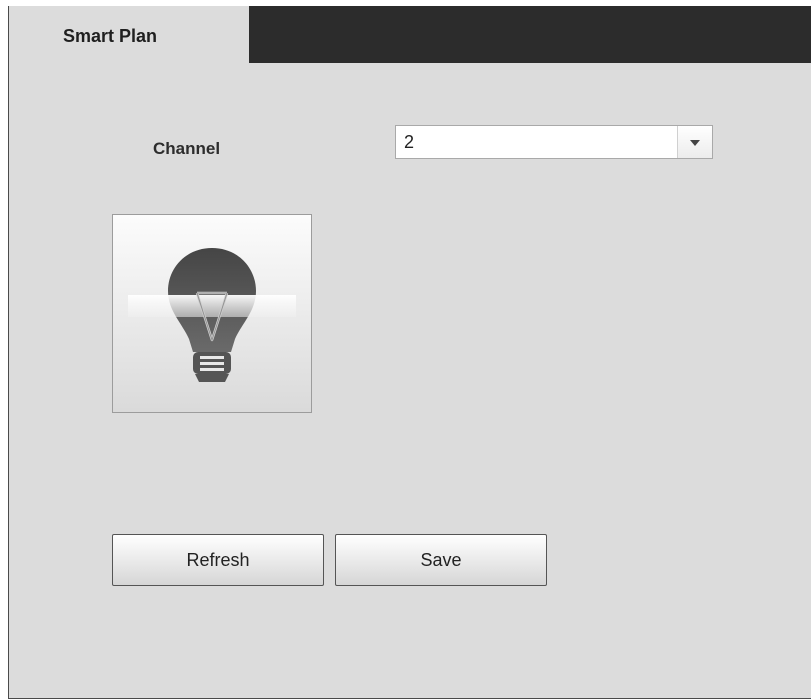  I want to click on tab-smart-plan: Smart Plan, so click(129, 34).